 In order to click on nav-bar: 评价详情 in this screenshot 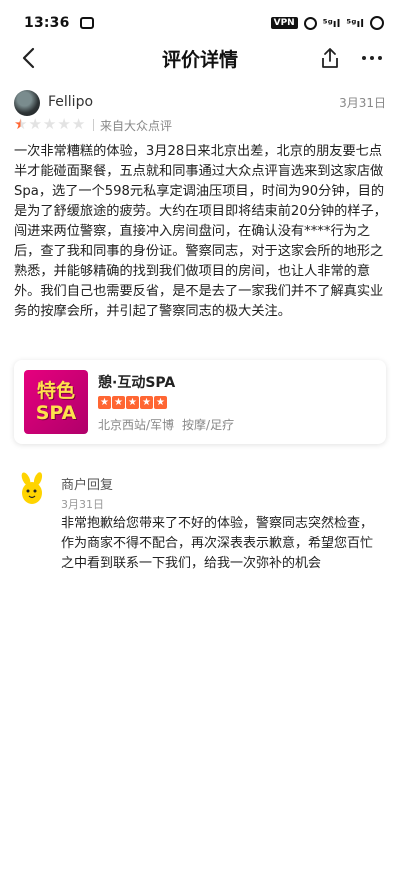, I will do `click(200, 58)`.